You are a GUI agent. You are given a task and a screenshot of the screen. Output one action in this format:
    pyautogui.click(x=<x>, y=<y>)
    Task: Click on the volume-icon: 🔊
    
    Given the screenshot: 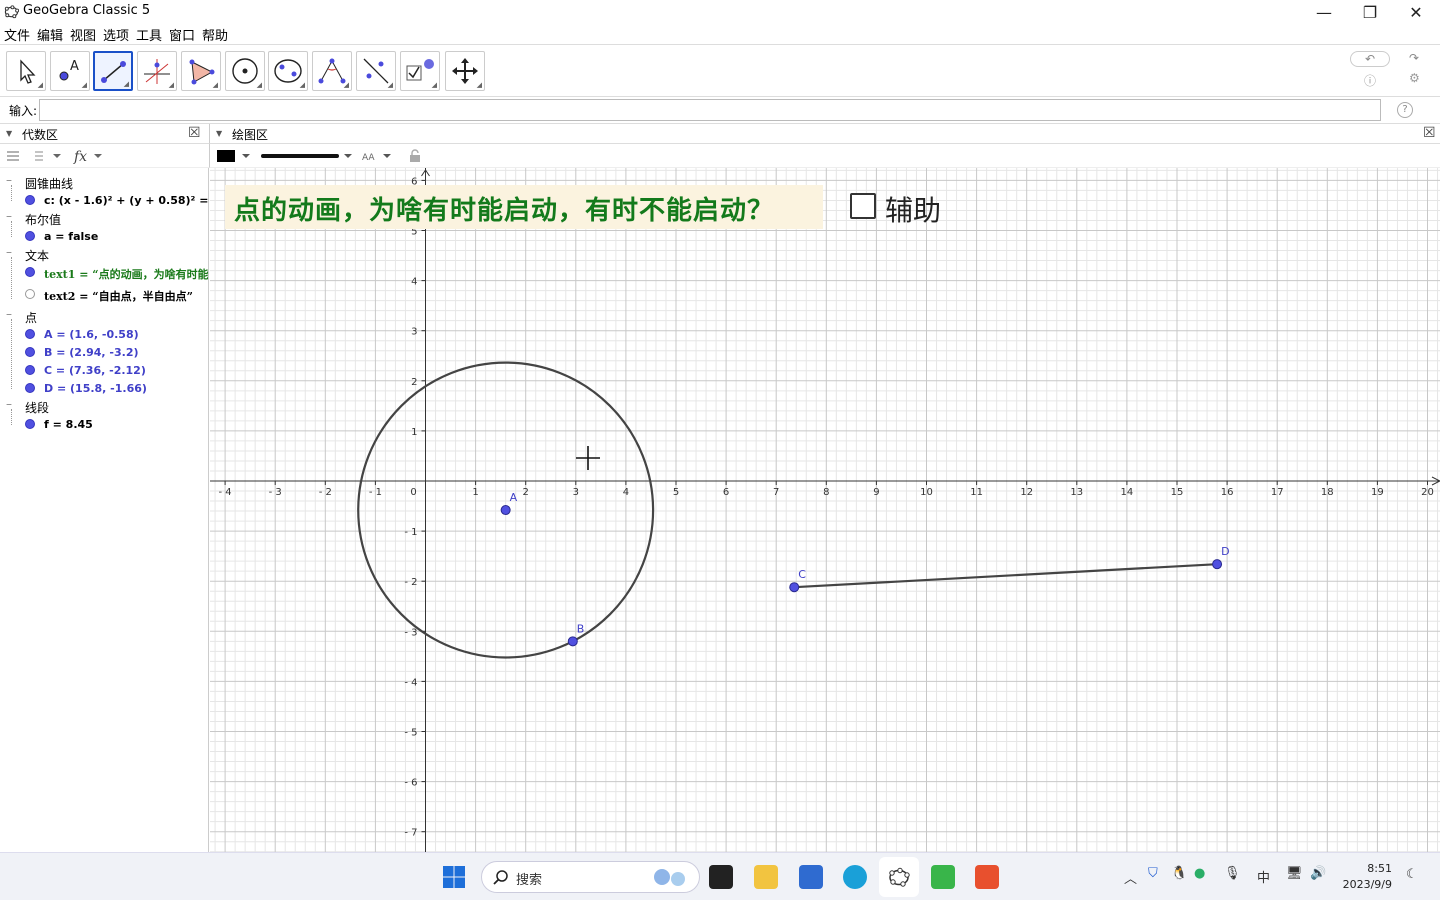 What is the action you would take?
    pyautogui.click(x=1318, y=873)
    